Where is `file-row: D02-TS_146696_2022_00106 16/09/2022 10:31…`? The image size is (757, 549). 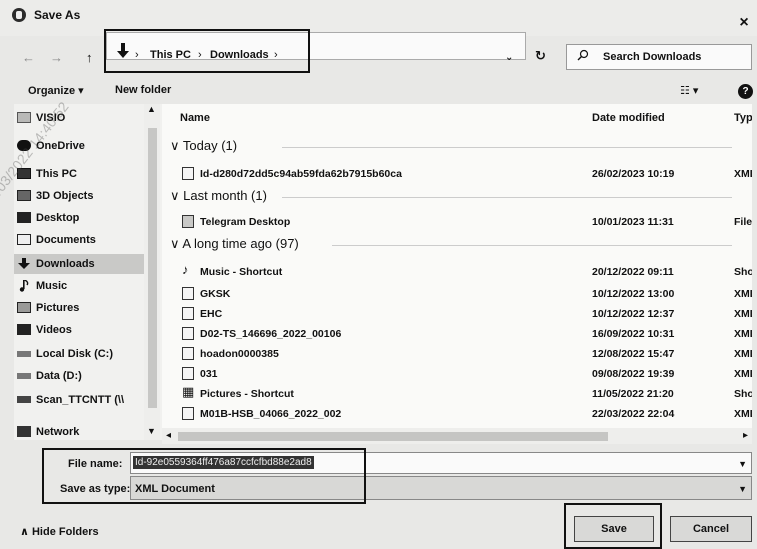 file-row: D02-TS_146696_2022_00106 16/09/2022 10:31… is located at coordinates (457, 334).